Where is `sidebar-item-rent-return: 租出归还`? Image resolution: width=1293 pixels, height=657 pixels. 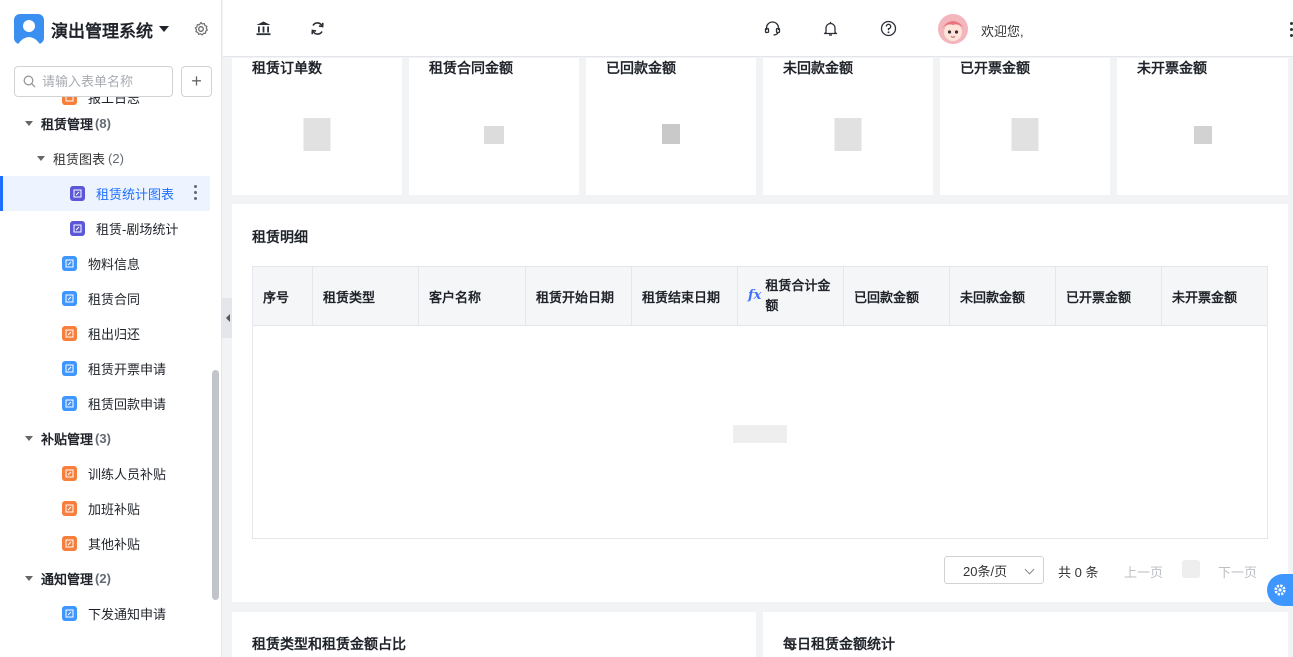
sidebar-item-rent-return: 租出归还 is located at coordinates (105, 333).